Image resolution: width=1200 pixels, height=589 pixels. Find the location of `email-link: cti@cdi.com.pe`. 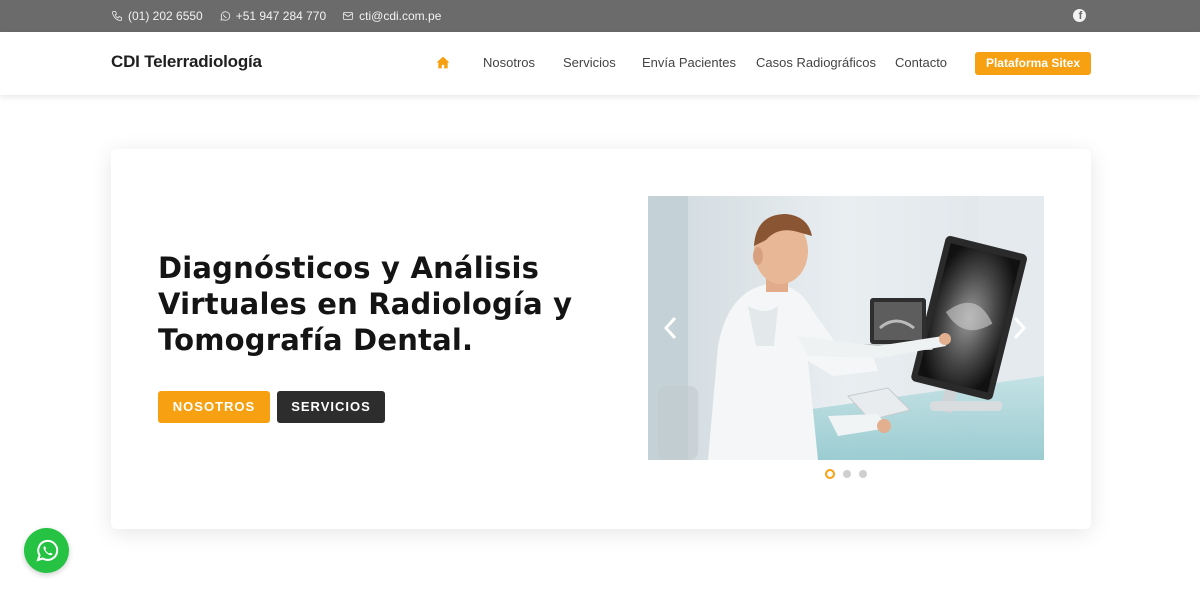

email-link: cti@cdi.com.pe is located at coordinates (391, 16).